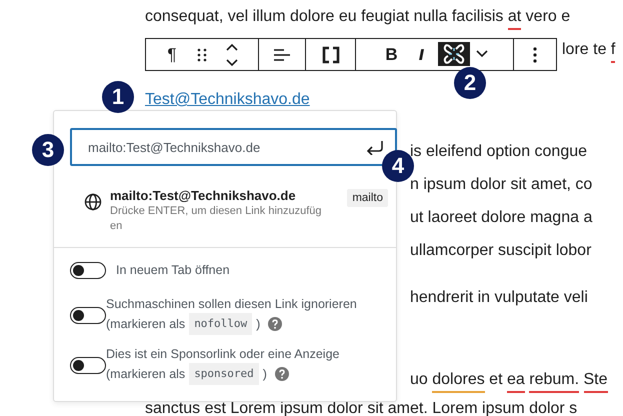  Describe the element at coordinates (470, 83) in the screenshot. I see `number-badge: 2` at that location.